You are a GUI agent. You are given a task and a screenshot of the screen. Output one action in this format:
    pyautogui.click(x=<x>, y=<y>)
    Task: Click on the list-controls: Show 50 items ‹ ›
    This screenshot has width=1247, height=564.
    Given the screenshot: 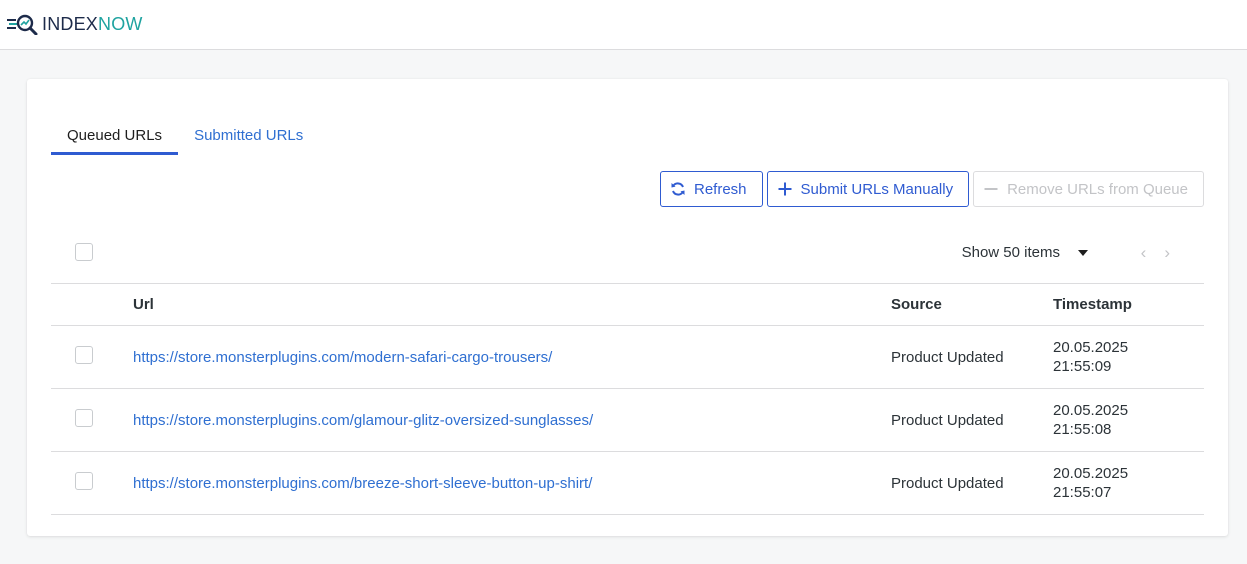 What is the action you would take?
    pyautogui.click(x=627, y=252)
    